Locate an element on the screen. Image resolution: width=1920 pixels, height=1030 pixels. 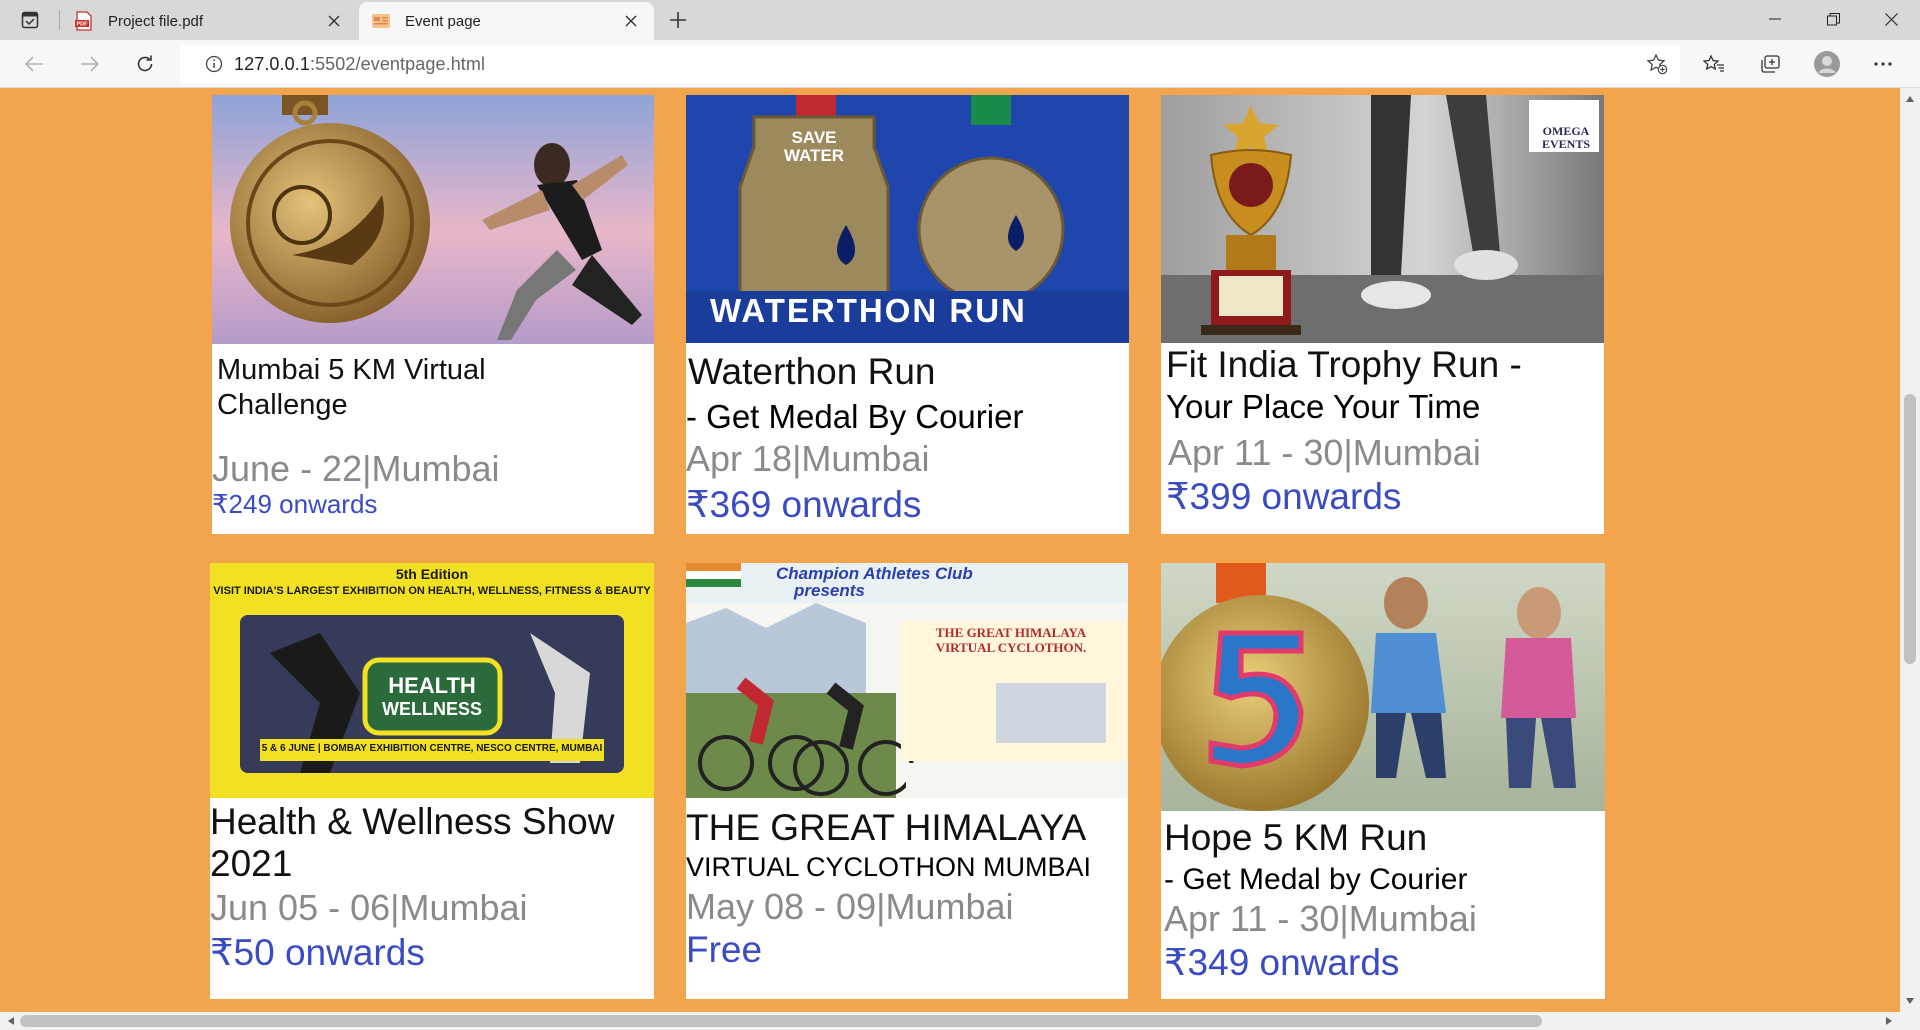
scroll-left-icon is located at coordinates (11, 1021).